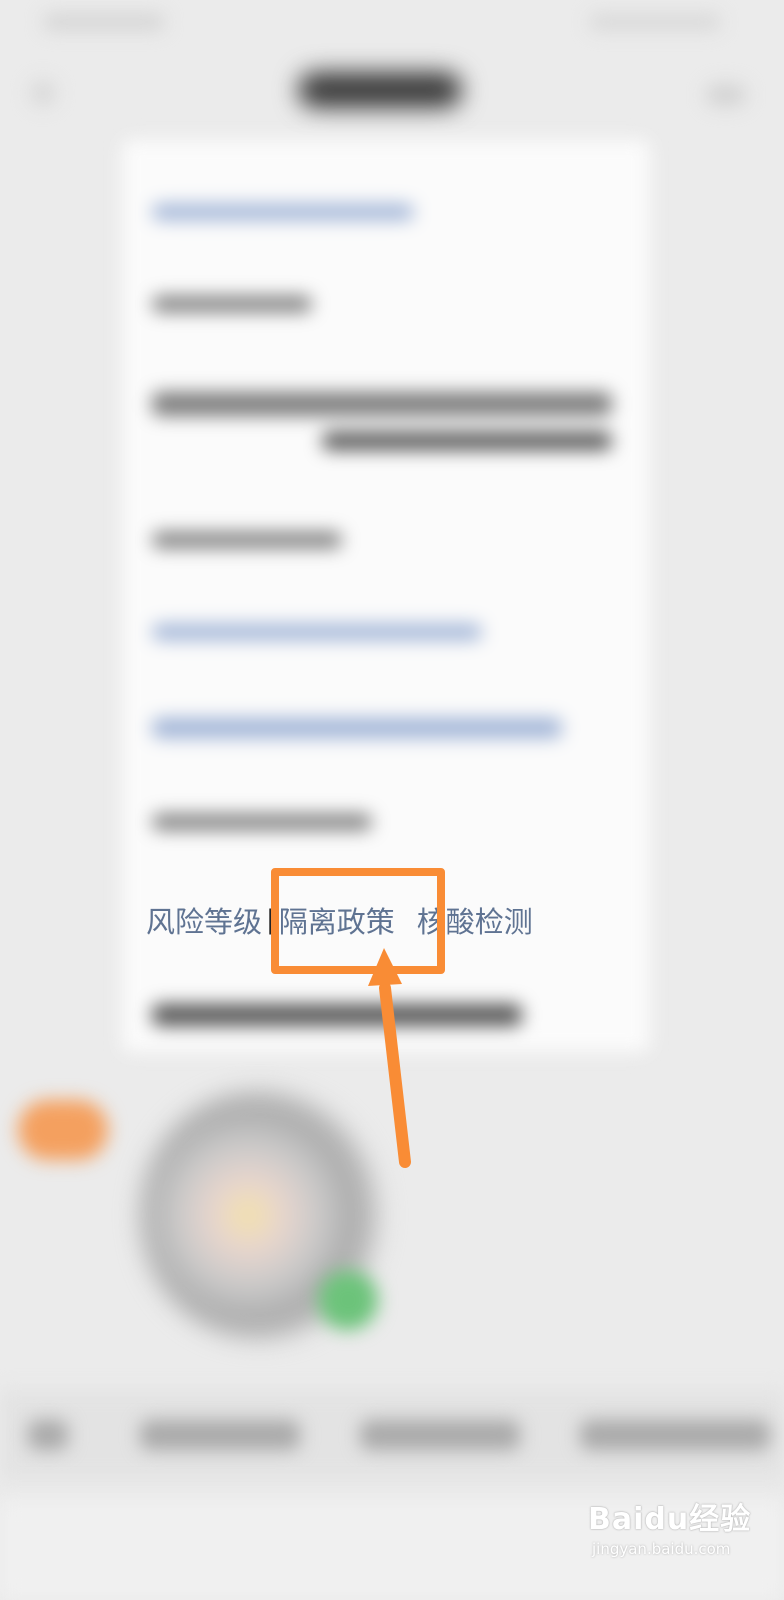 This screenshot has height=1600, width=784. Describe the element at coordinates (726, 95) in the screenshot. I see `more-icon` at that location.